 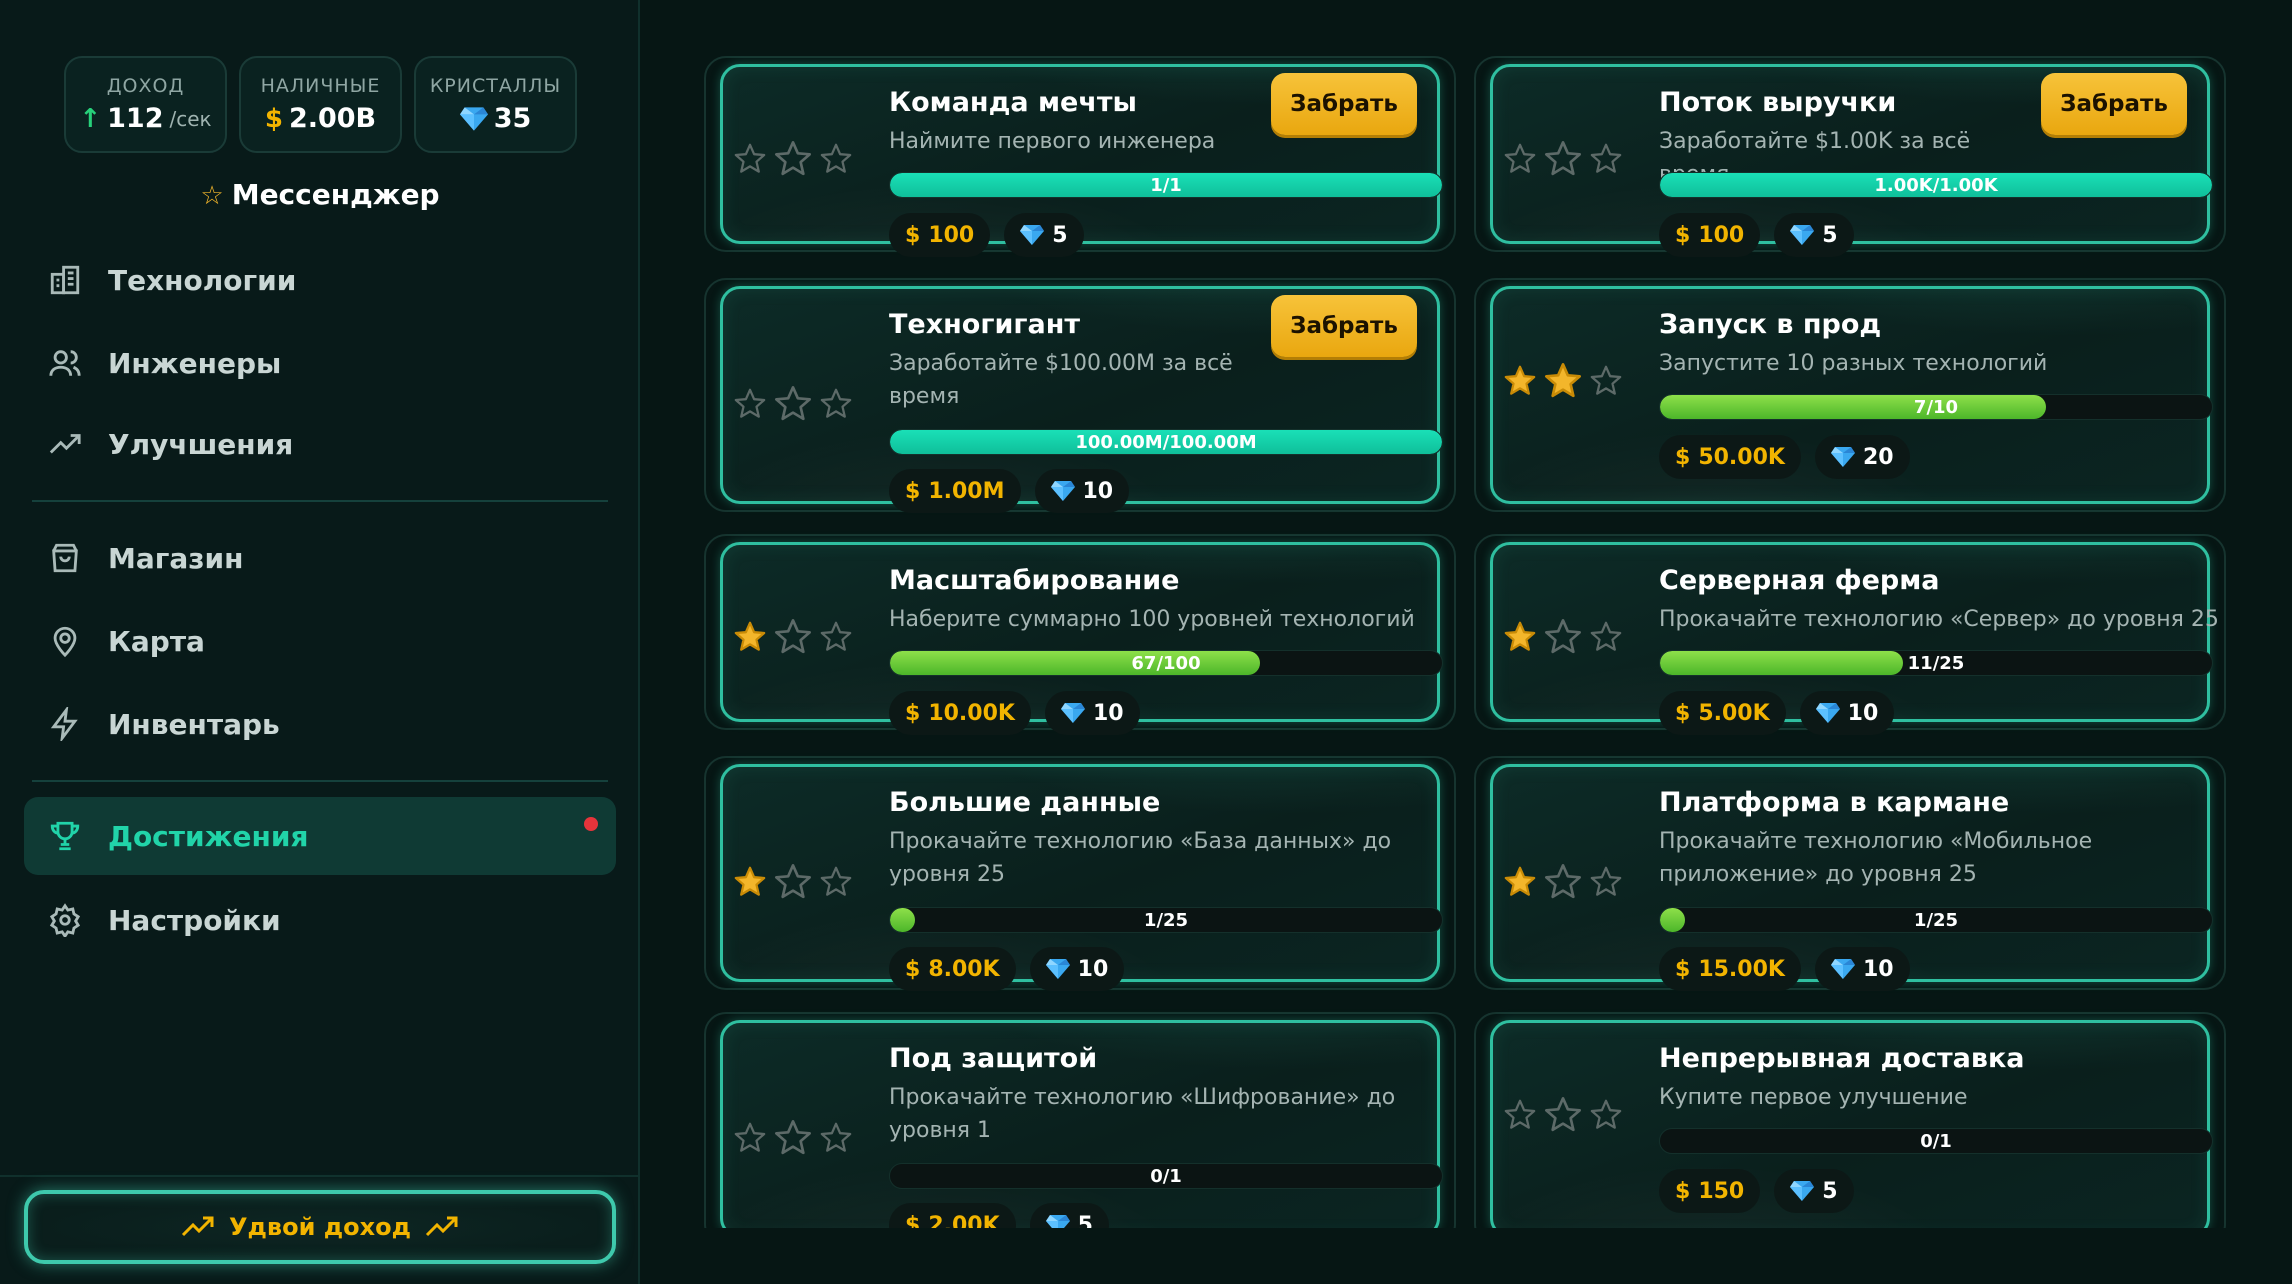 I want to click on sidebar-footer-divider, so click(x=320, y=1176).